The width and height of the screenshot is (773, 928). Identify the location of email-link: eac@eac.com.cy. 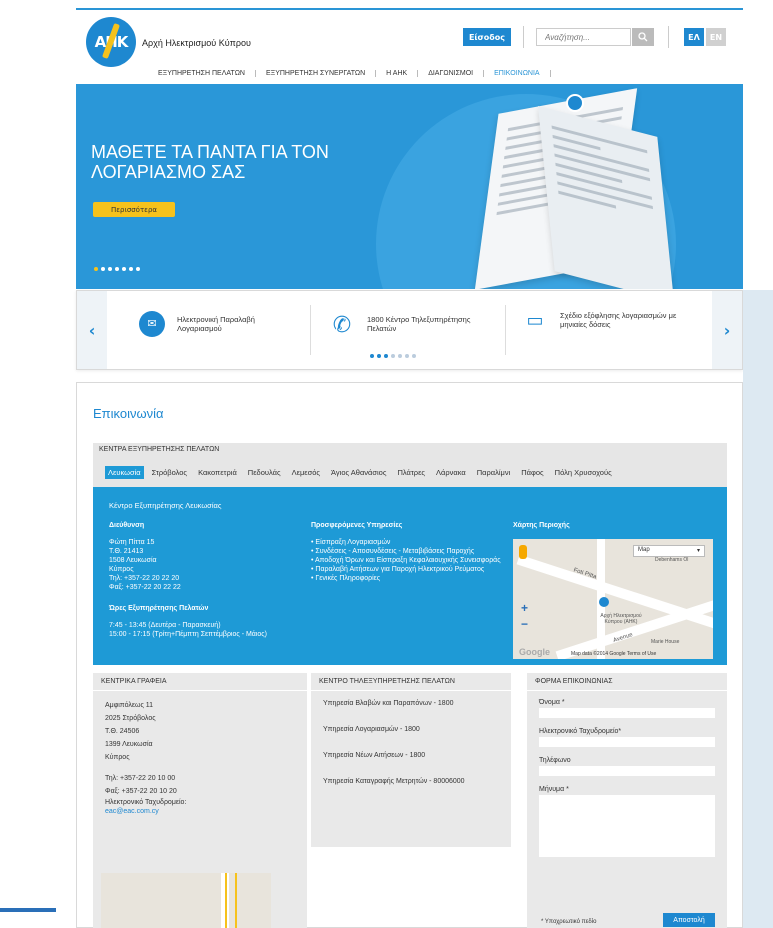
(200, 811).